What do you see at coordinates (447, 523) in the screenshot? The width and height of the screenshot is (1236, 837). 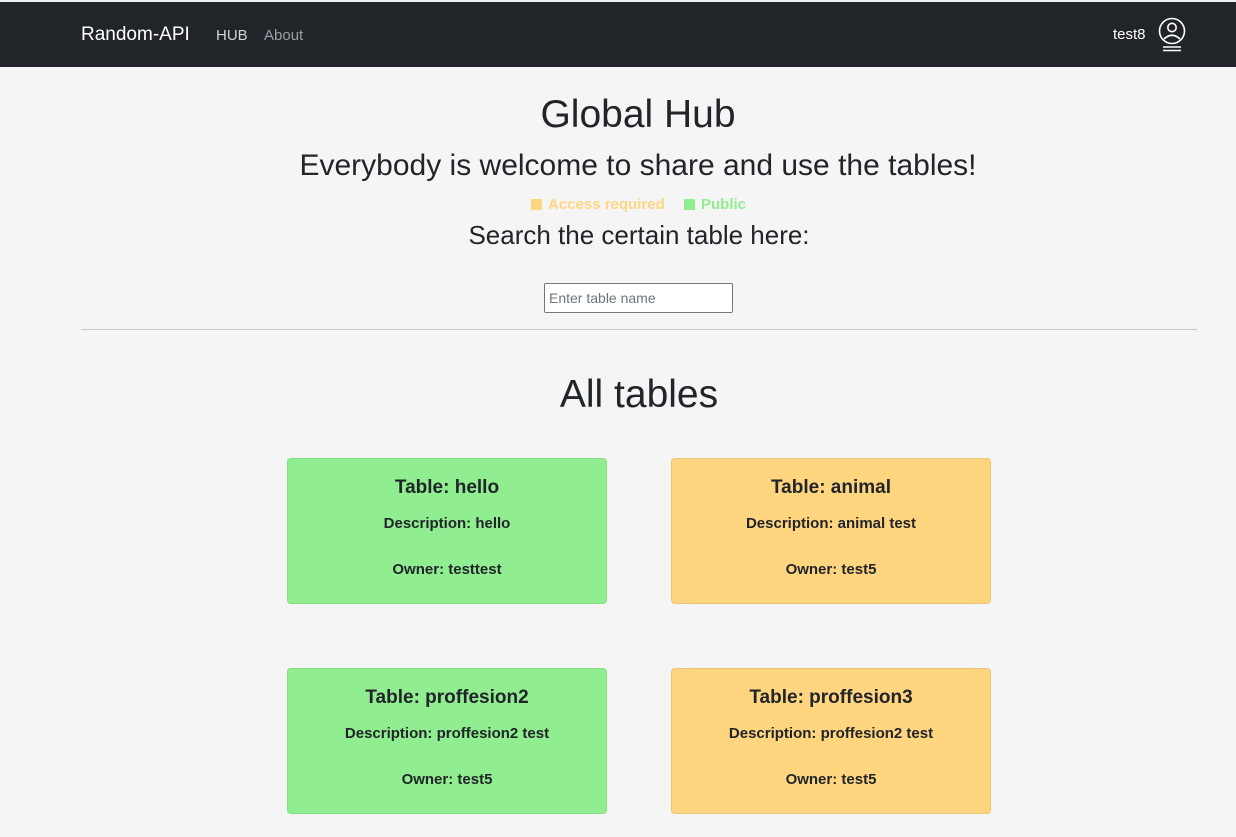 I see `table-card-description: Description: hello` at bounding box center [447, 523].